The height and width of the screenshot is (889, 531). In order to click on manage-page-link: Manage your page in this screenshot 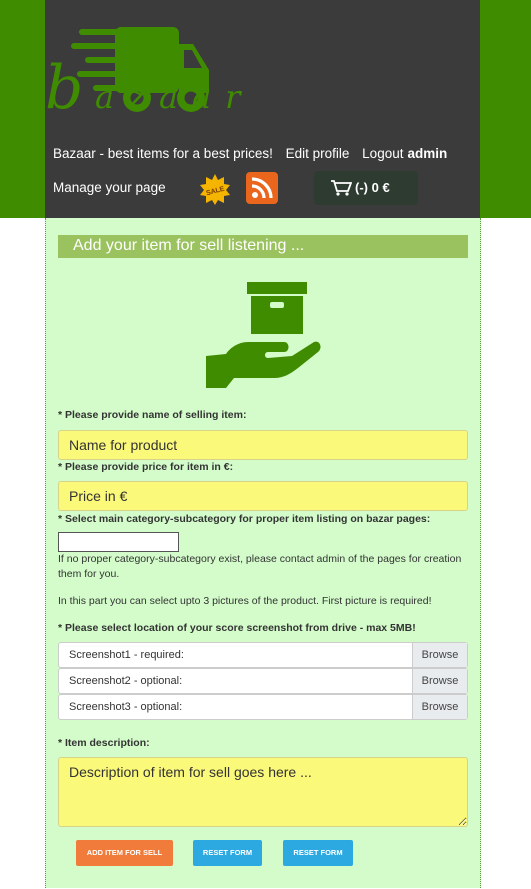, I will do `click(109, 187)`.